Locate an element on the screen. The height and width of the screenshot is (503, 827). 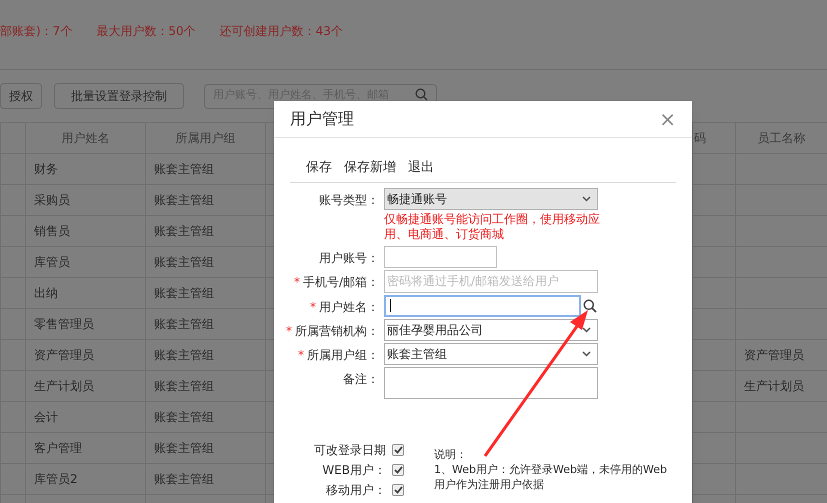
table-cell: 出纳 is located at coordinates (46, 293).